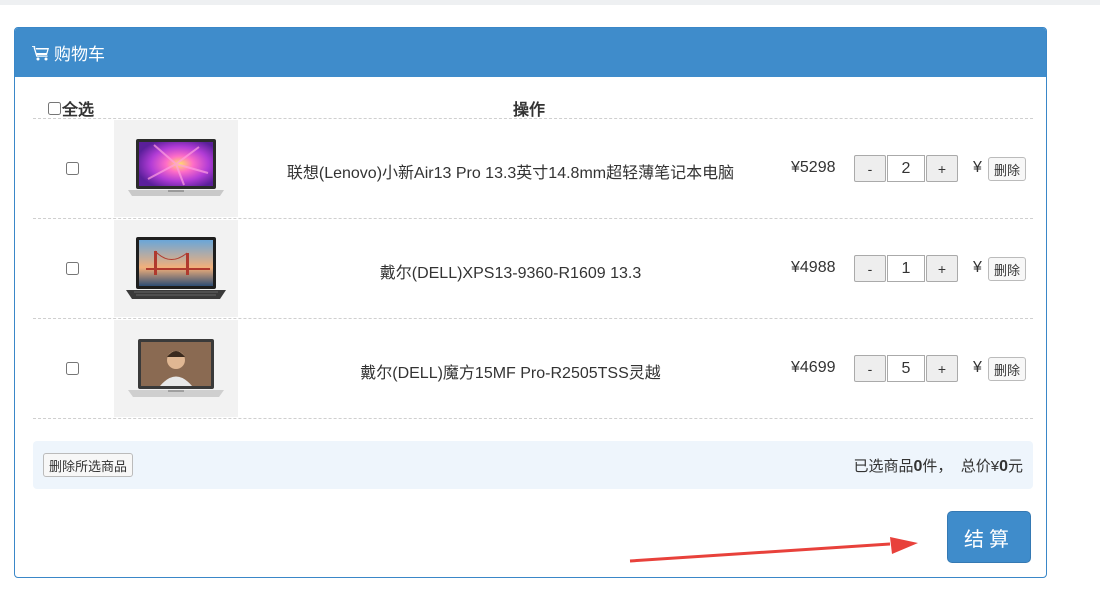 Image resolution: width=1100 pixels, height=596 pixels. Describe the element at coordinates (813, 167) in the screenshot. I see `product-price: ¥5298` at that location.